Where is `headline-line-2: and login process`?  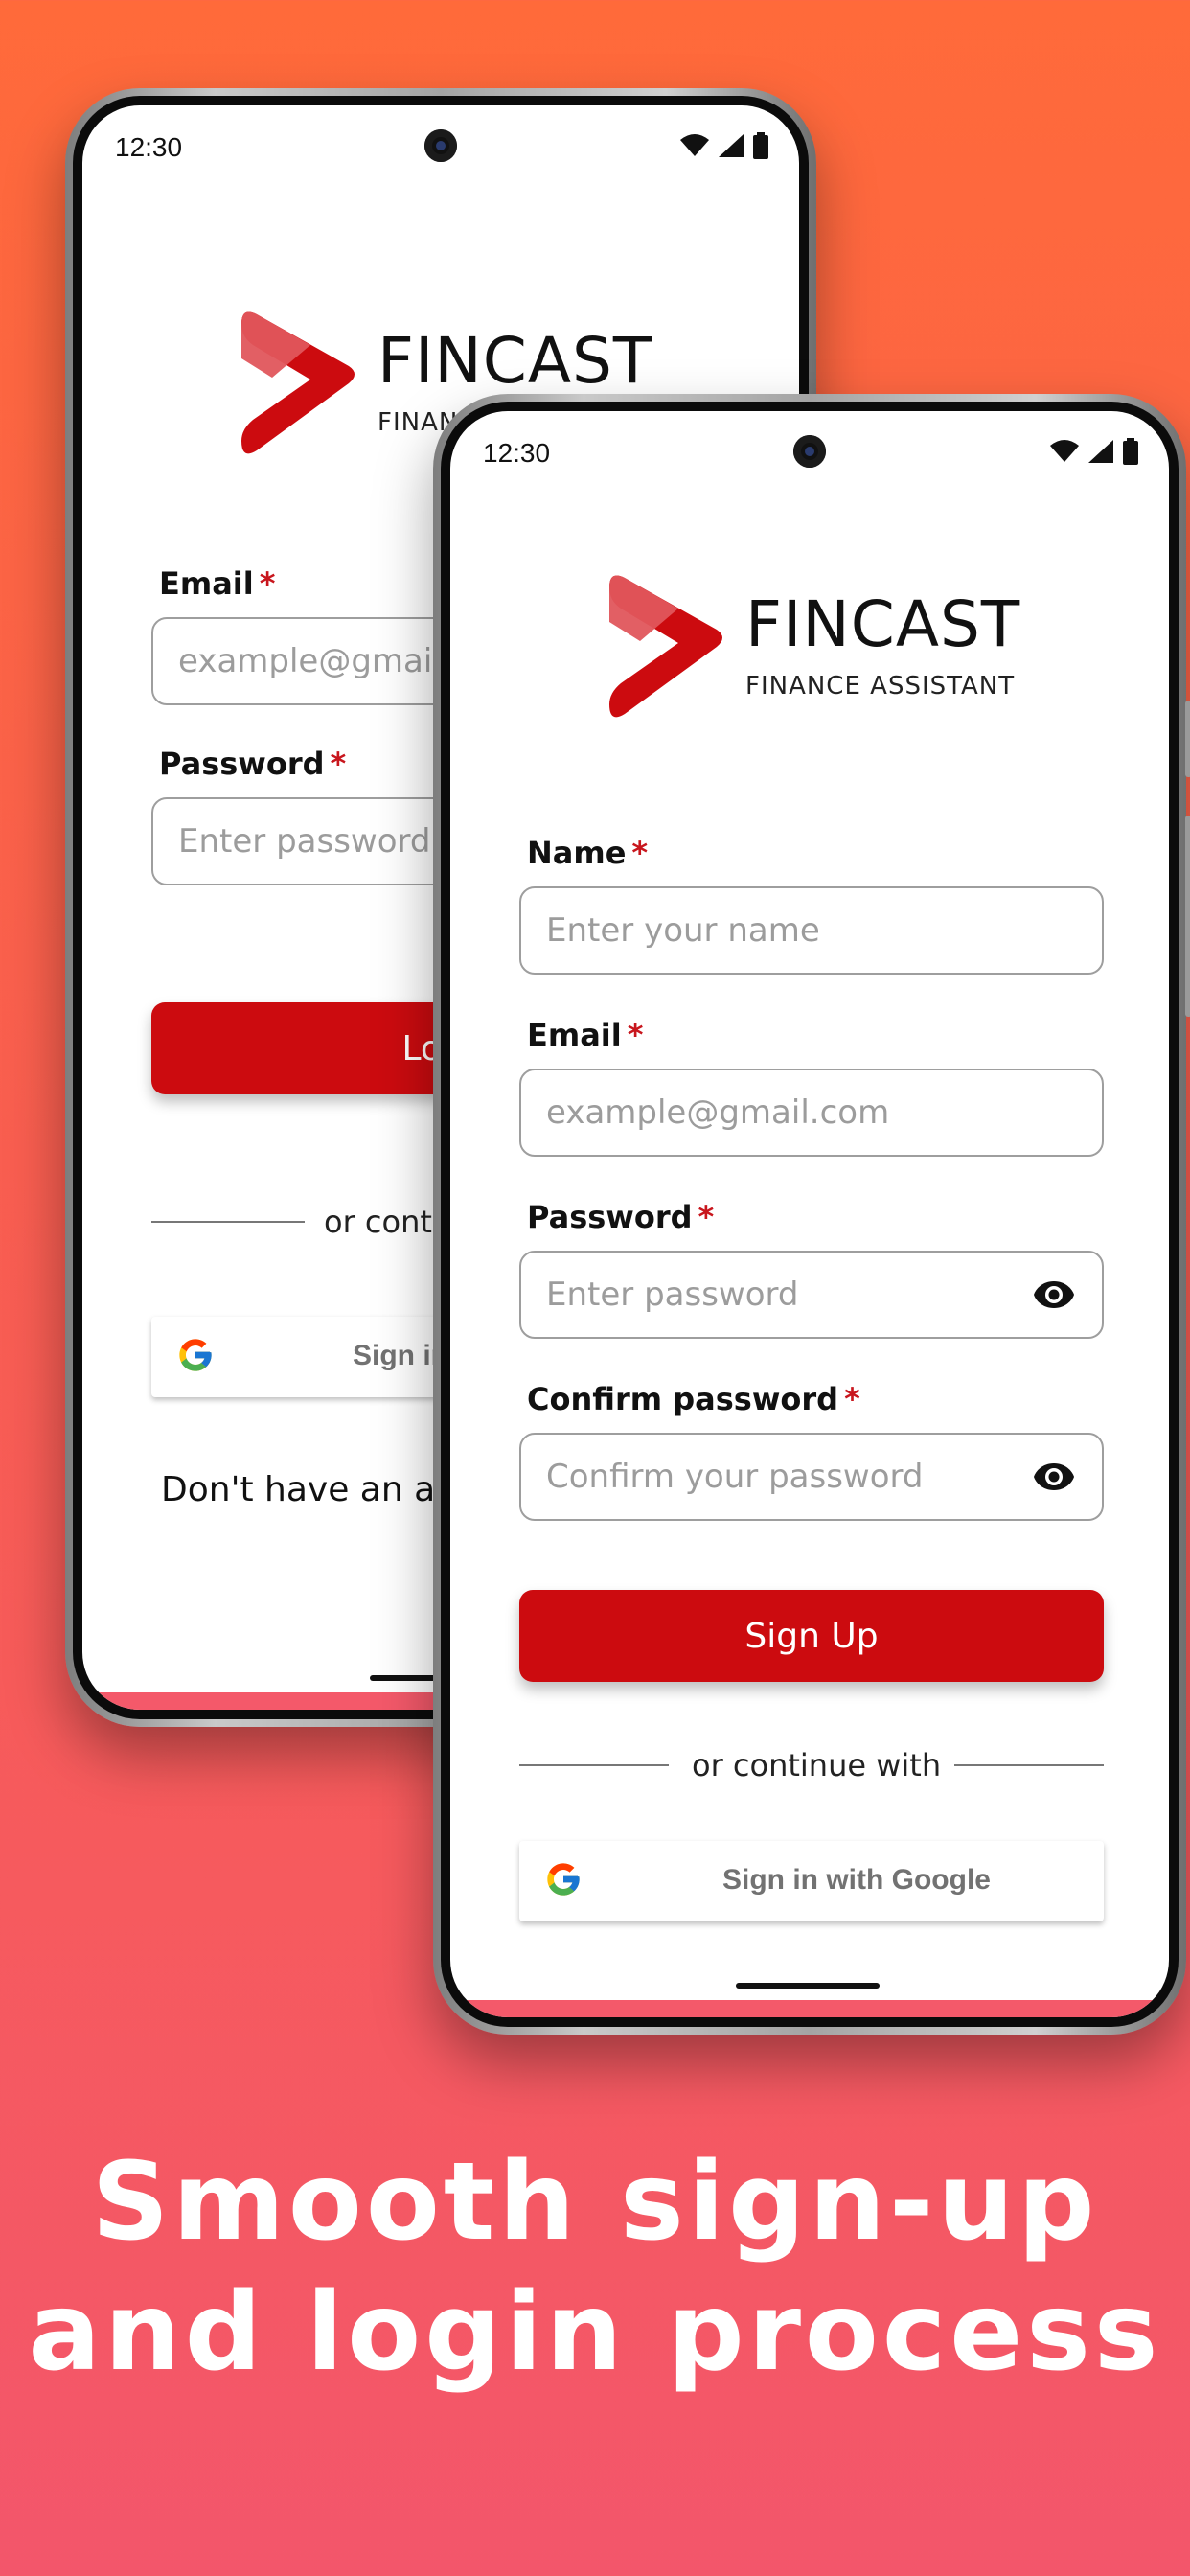
headline-line-2: and login process is located at coordinates (595, 2332).